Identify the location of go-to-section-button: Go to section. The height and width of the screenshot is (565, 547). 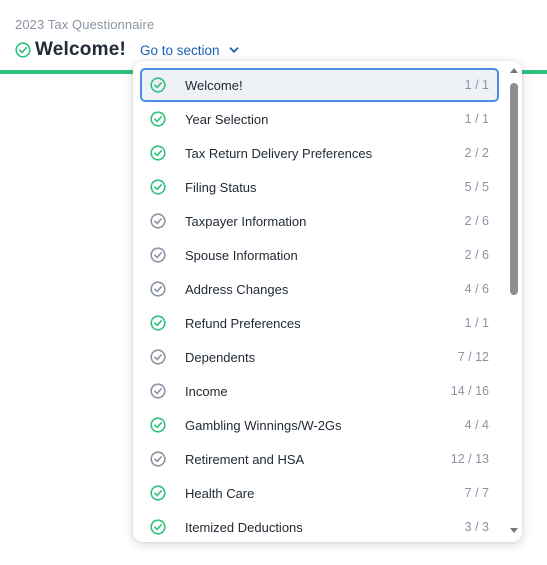
(190, 50).